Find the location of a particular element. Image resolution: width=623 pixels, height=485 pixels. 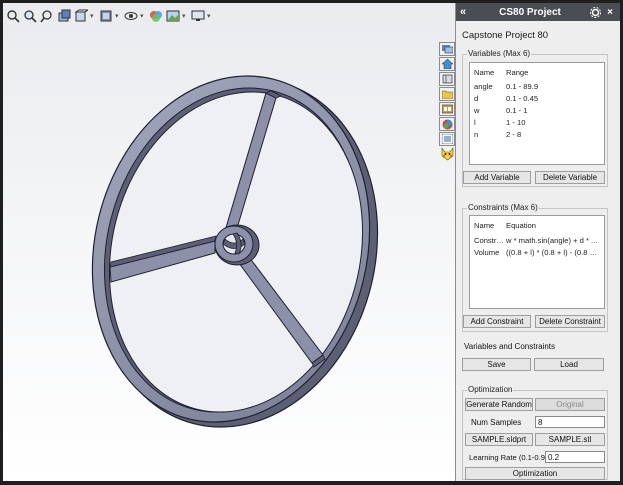

variable-name: w is located at coordinates (477, 110).